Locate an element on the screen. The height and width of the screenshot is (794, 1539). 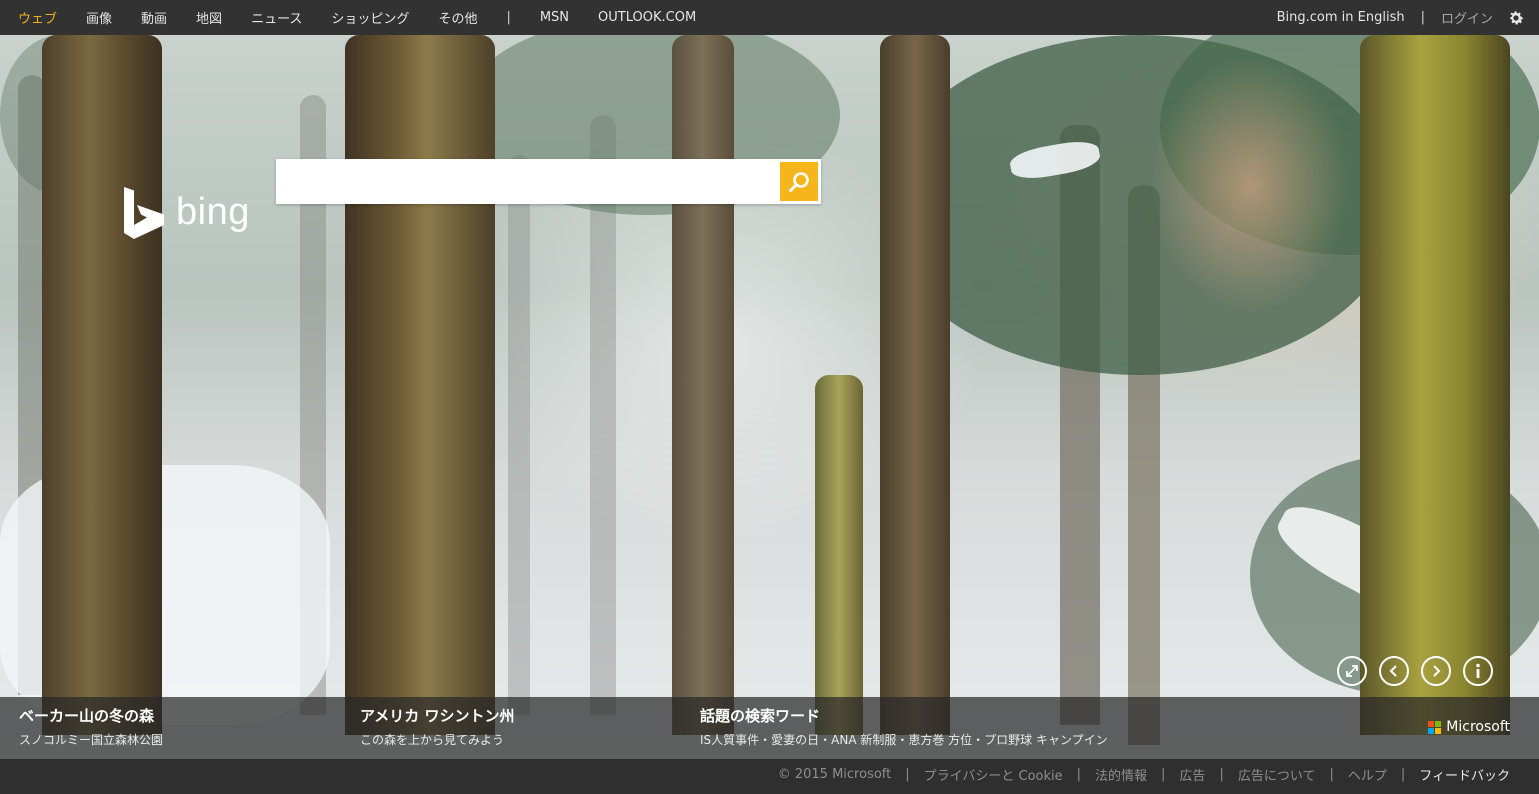
footer-legal: 法的情報 is located at coordinates (1121, 774).